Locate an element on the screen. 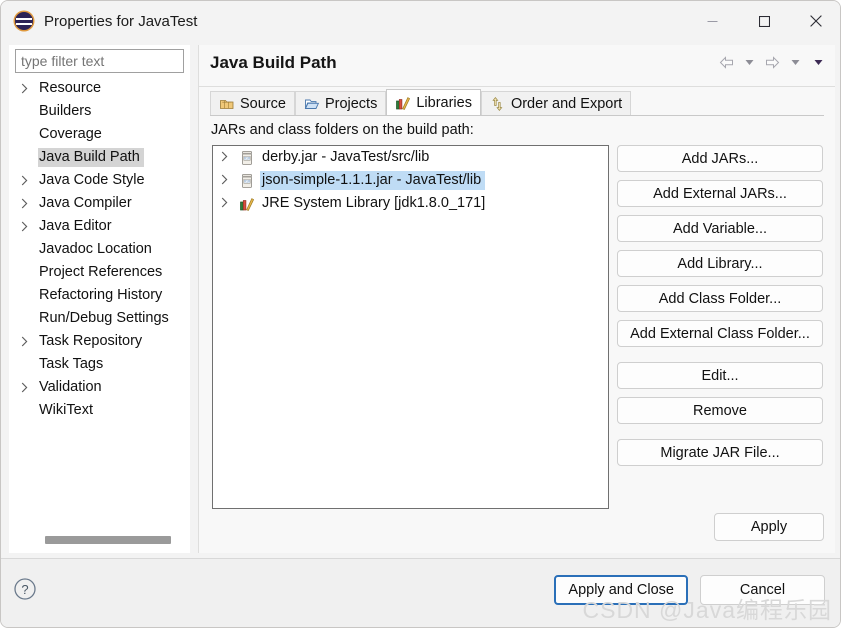 Image resolution: width=841 pixels, height=628 pixels. tab-projects: Projects is located at coordinates (340, 103).